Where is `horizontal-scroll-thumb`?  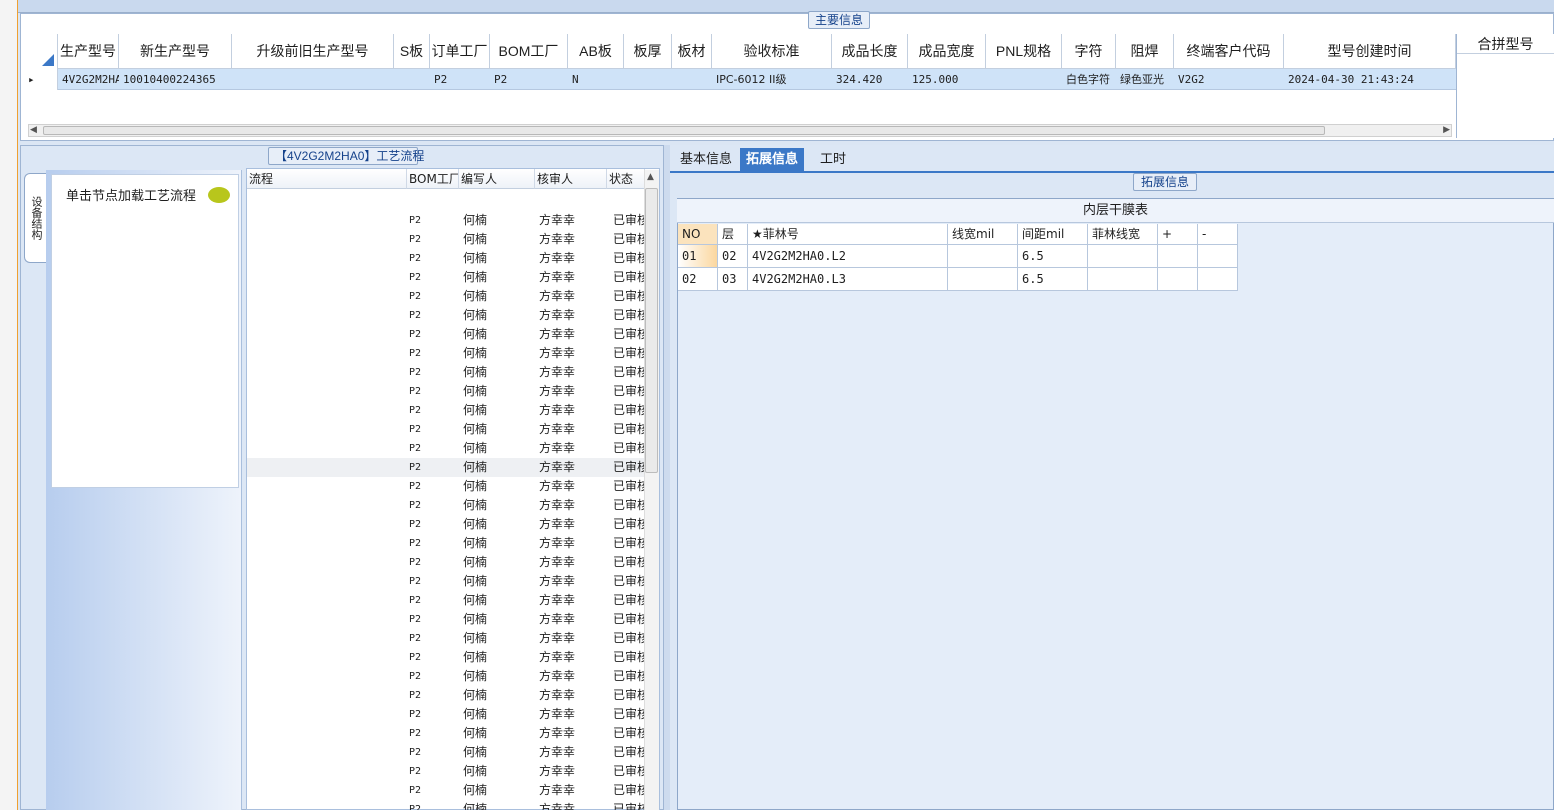
horizontal-scroll-thumb is located at coordinates (684, 130).